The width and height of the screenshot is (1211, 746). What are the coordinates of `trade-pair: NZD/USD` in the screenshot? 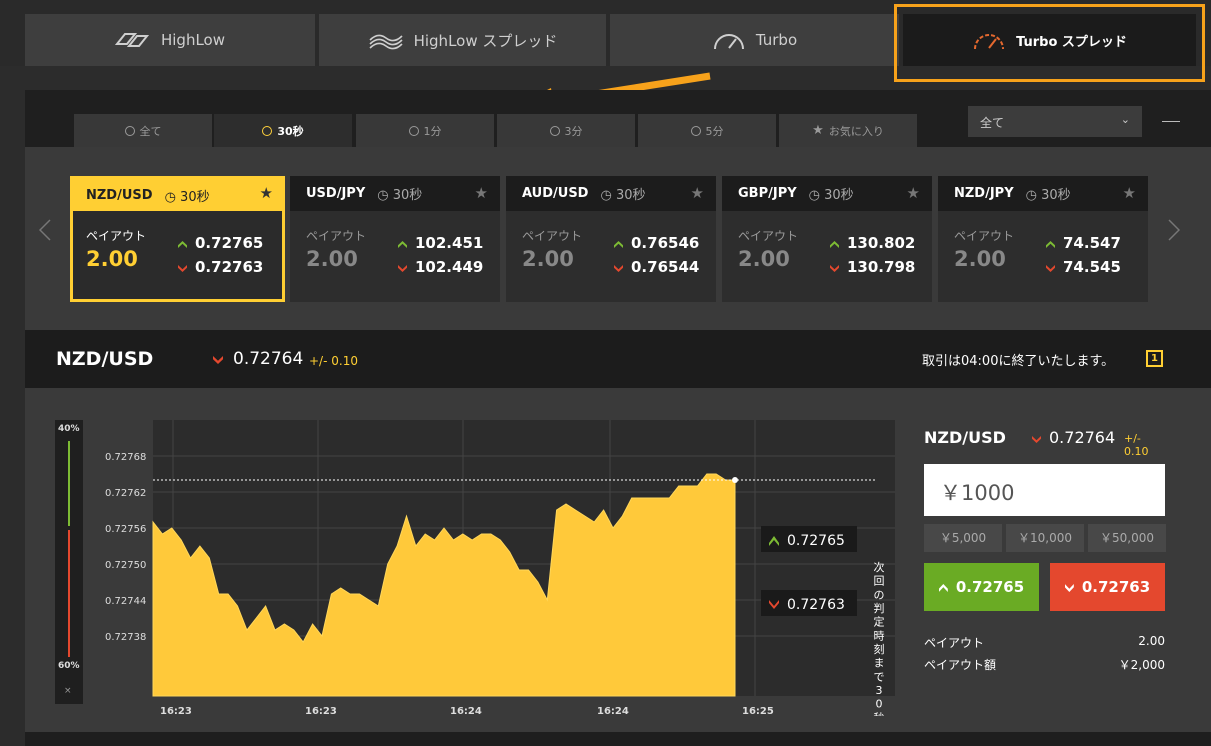 It's located at (965, 437).